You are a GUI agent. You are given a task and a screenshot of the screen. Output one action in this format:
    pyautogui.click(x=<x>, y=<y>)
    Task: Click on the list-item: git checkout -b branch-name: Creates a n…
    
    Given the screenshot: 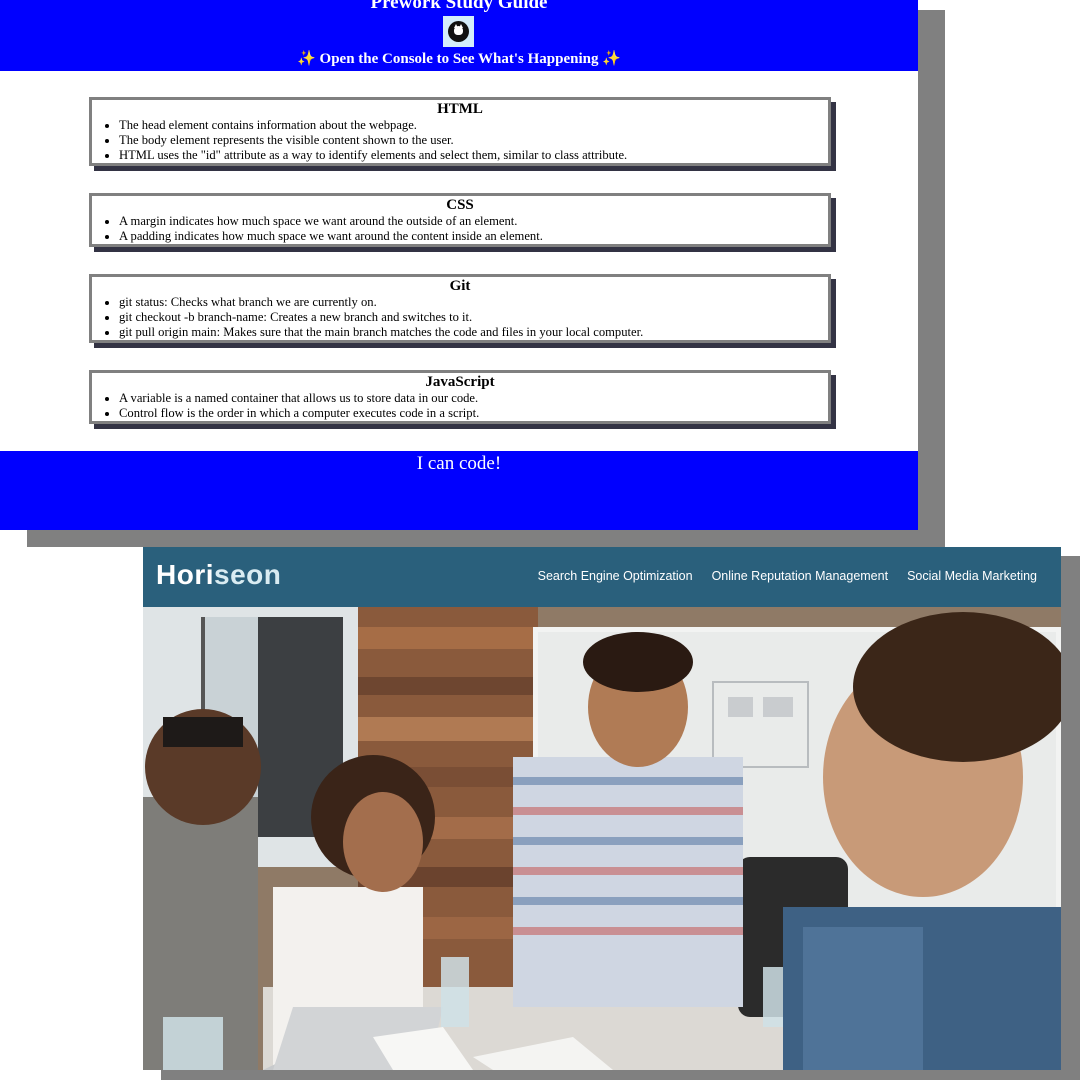 What is the action you would take?
    pyautogui.click(x=473, y=317)
    